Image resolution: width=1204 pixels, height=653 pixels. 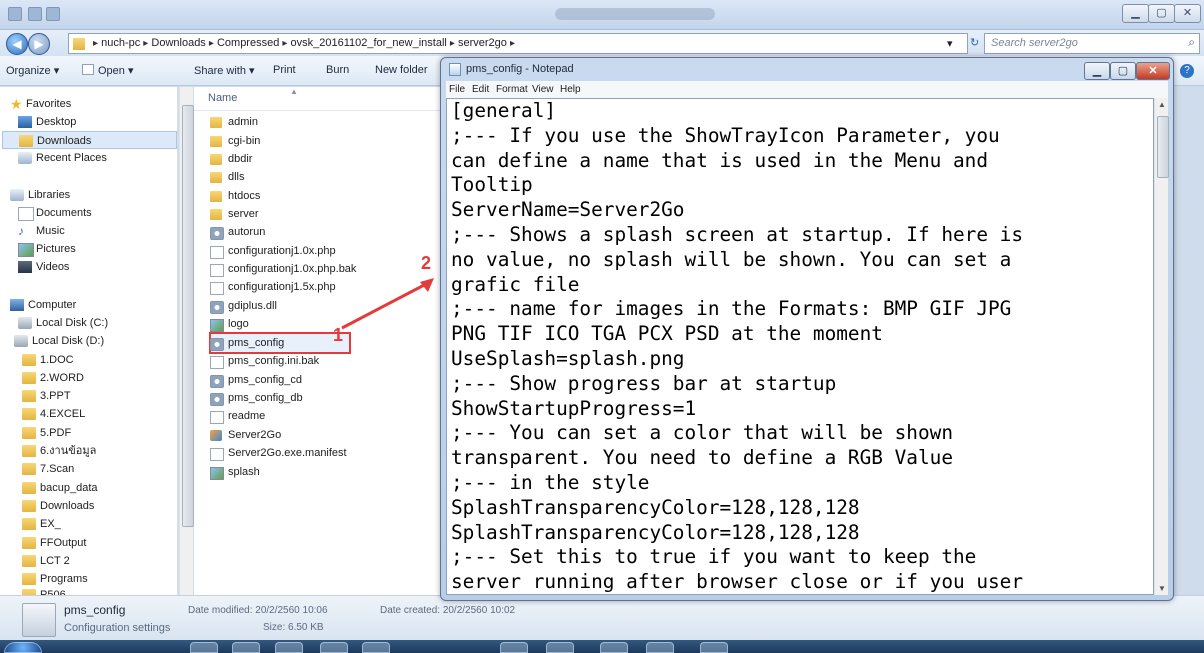 What do you see at coordinates (317, 99) in the screenshot?
I see `column-header: Name ▲` at bounding box center [317, 99].